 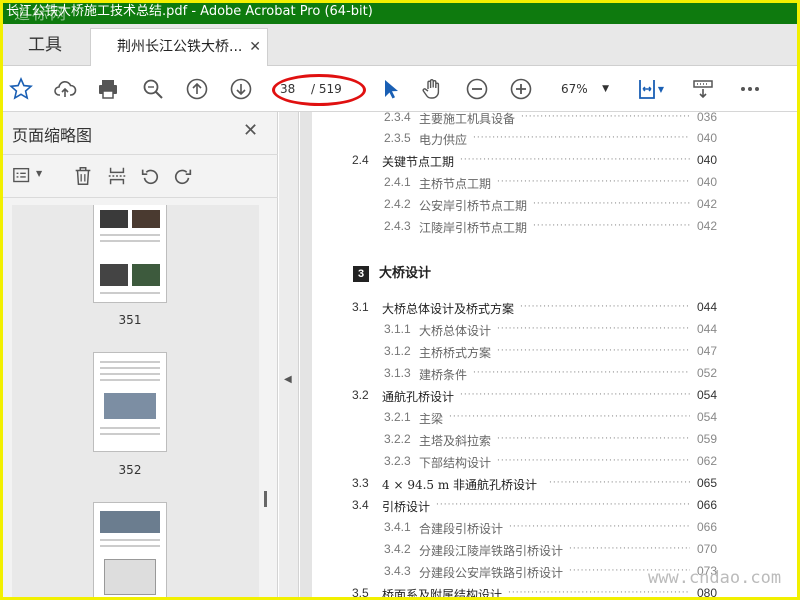 What do you see at coordinates (45, 45) in the screenshot?
I see `tab-tools: 工具` at bounding box center [45, 45].